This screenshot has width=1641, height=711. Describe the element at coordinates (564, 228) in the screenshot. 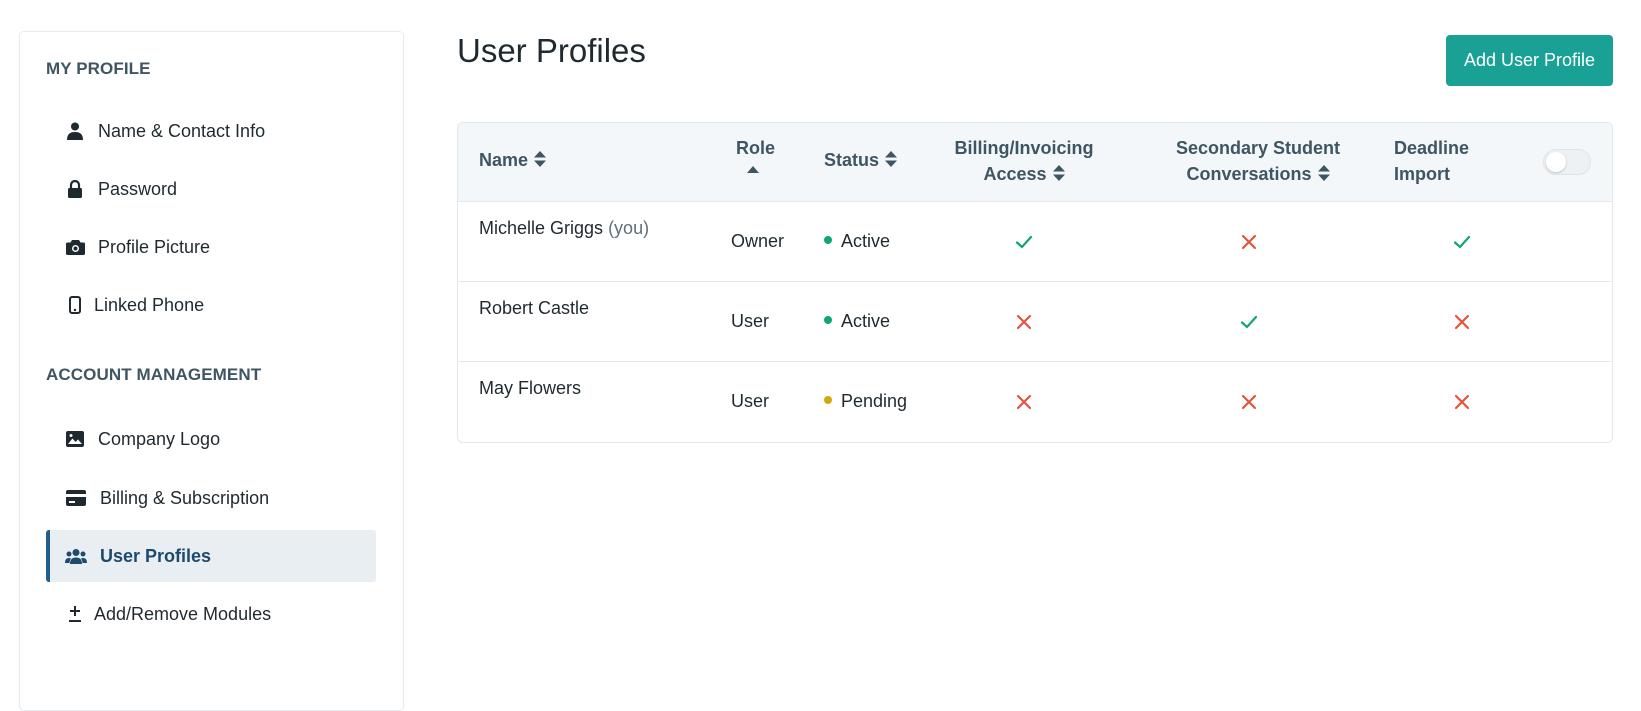

I see `user-name: Michelle Griggs (you)` at that location.